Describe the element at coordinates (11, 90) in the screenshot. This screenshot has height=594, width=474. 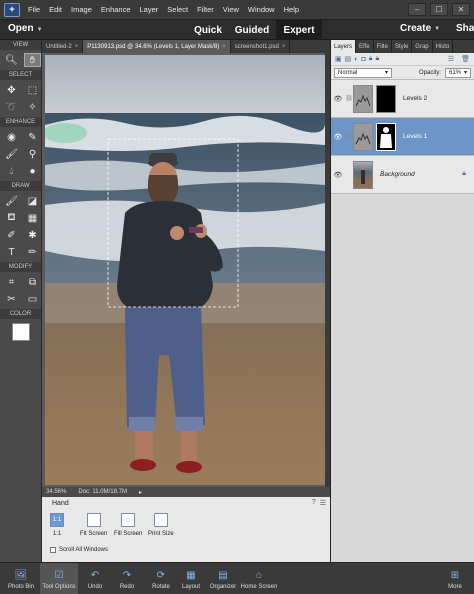
I see `move-tool-icon: ✥` at that location.